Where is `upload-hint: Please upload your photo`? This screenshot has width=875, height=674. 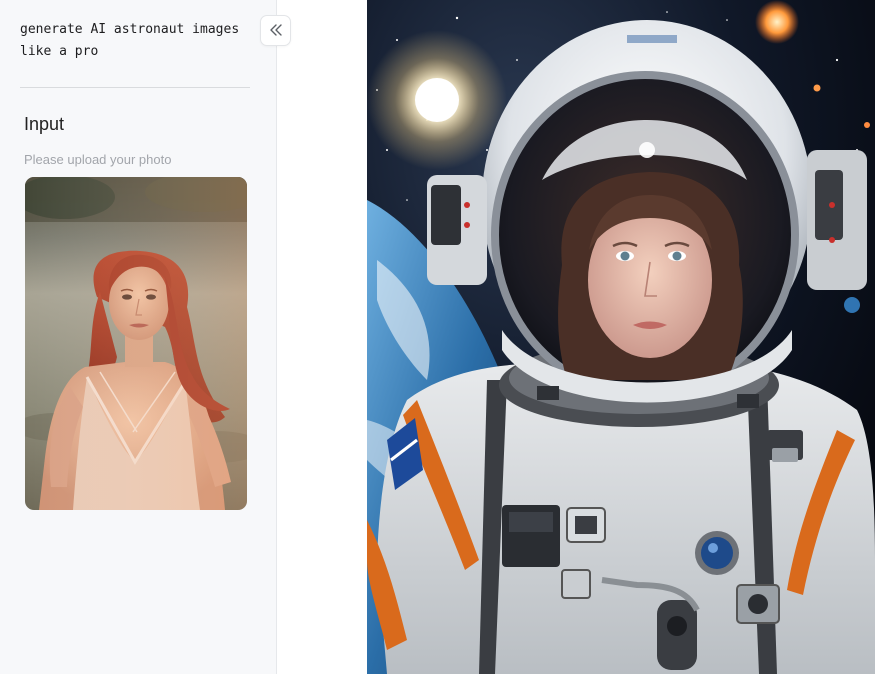
upload-hint: Please upload your photo is located at coordinates (98, 159).